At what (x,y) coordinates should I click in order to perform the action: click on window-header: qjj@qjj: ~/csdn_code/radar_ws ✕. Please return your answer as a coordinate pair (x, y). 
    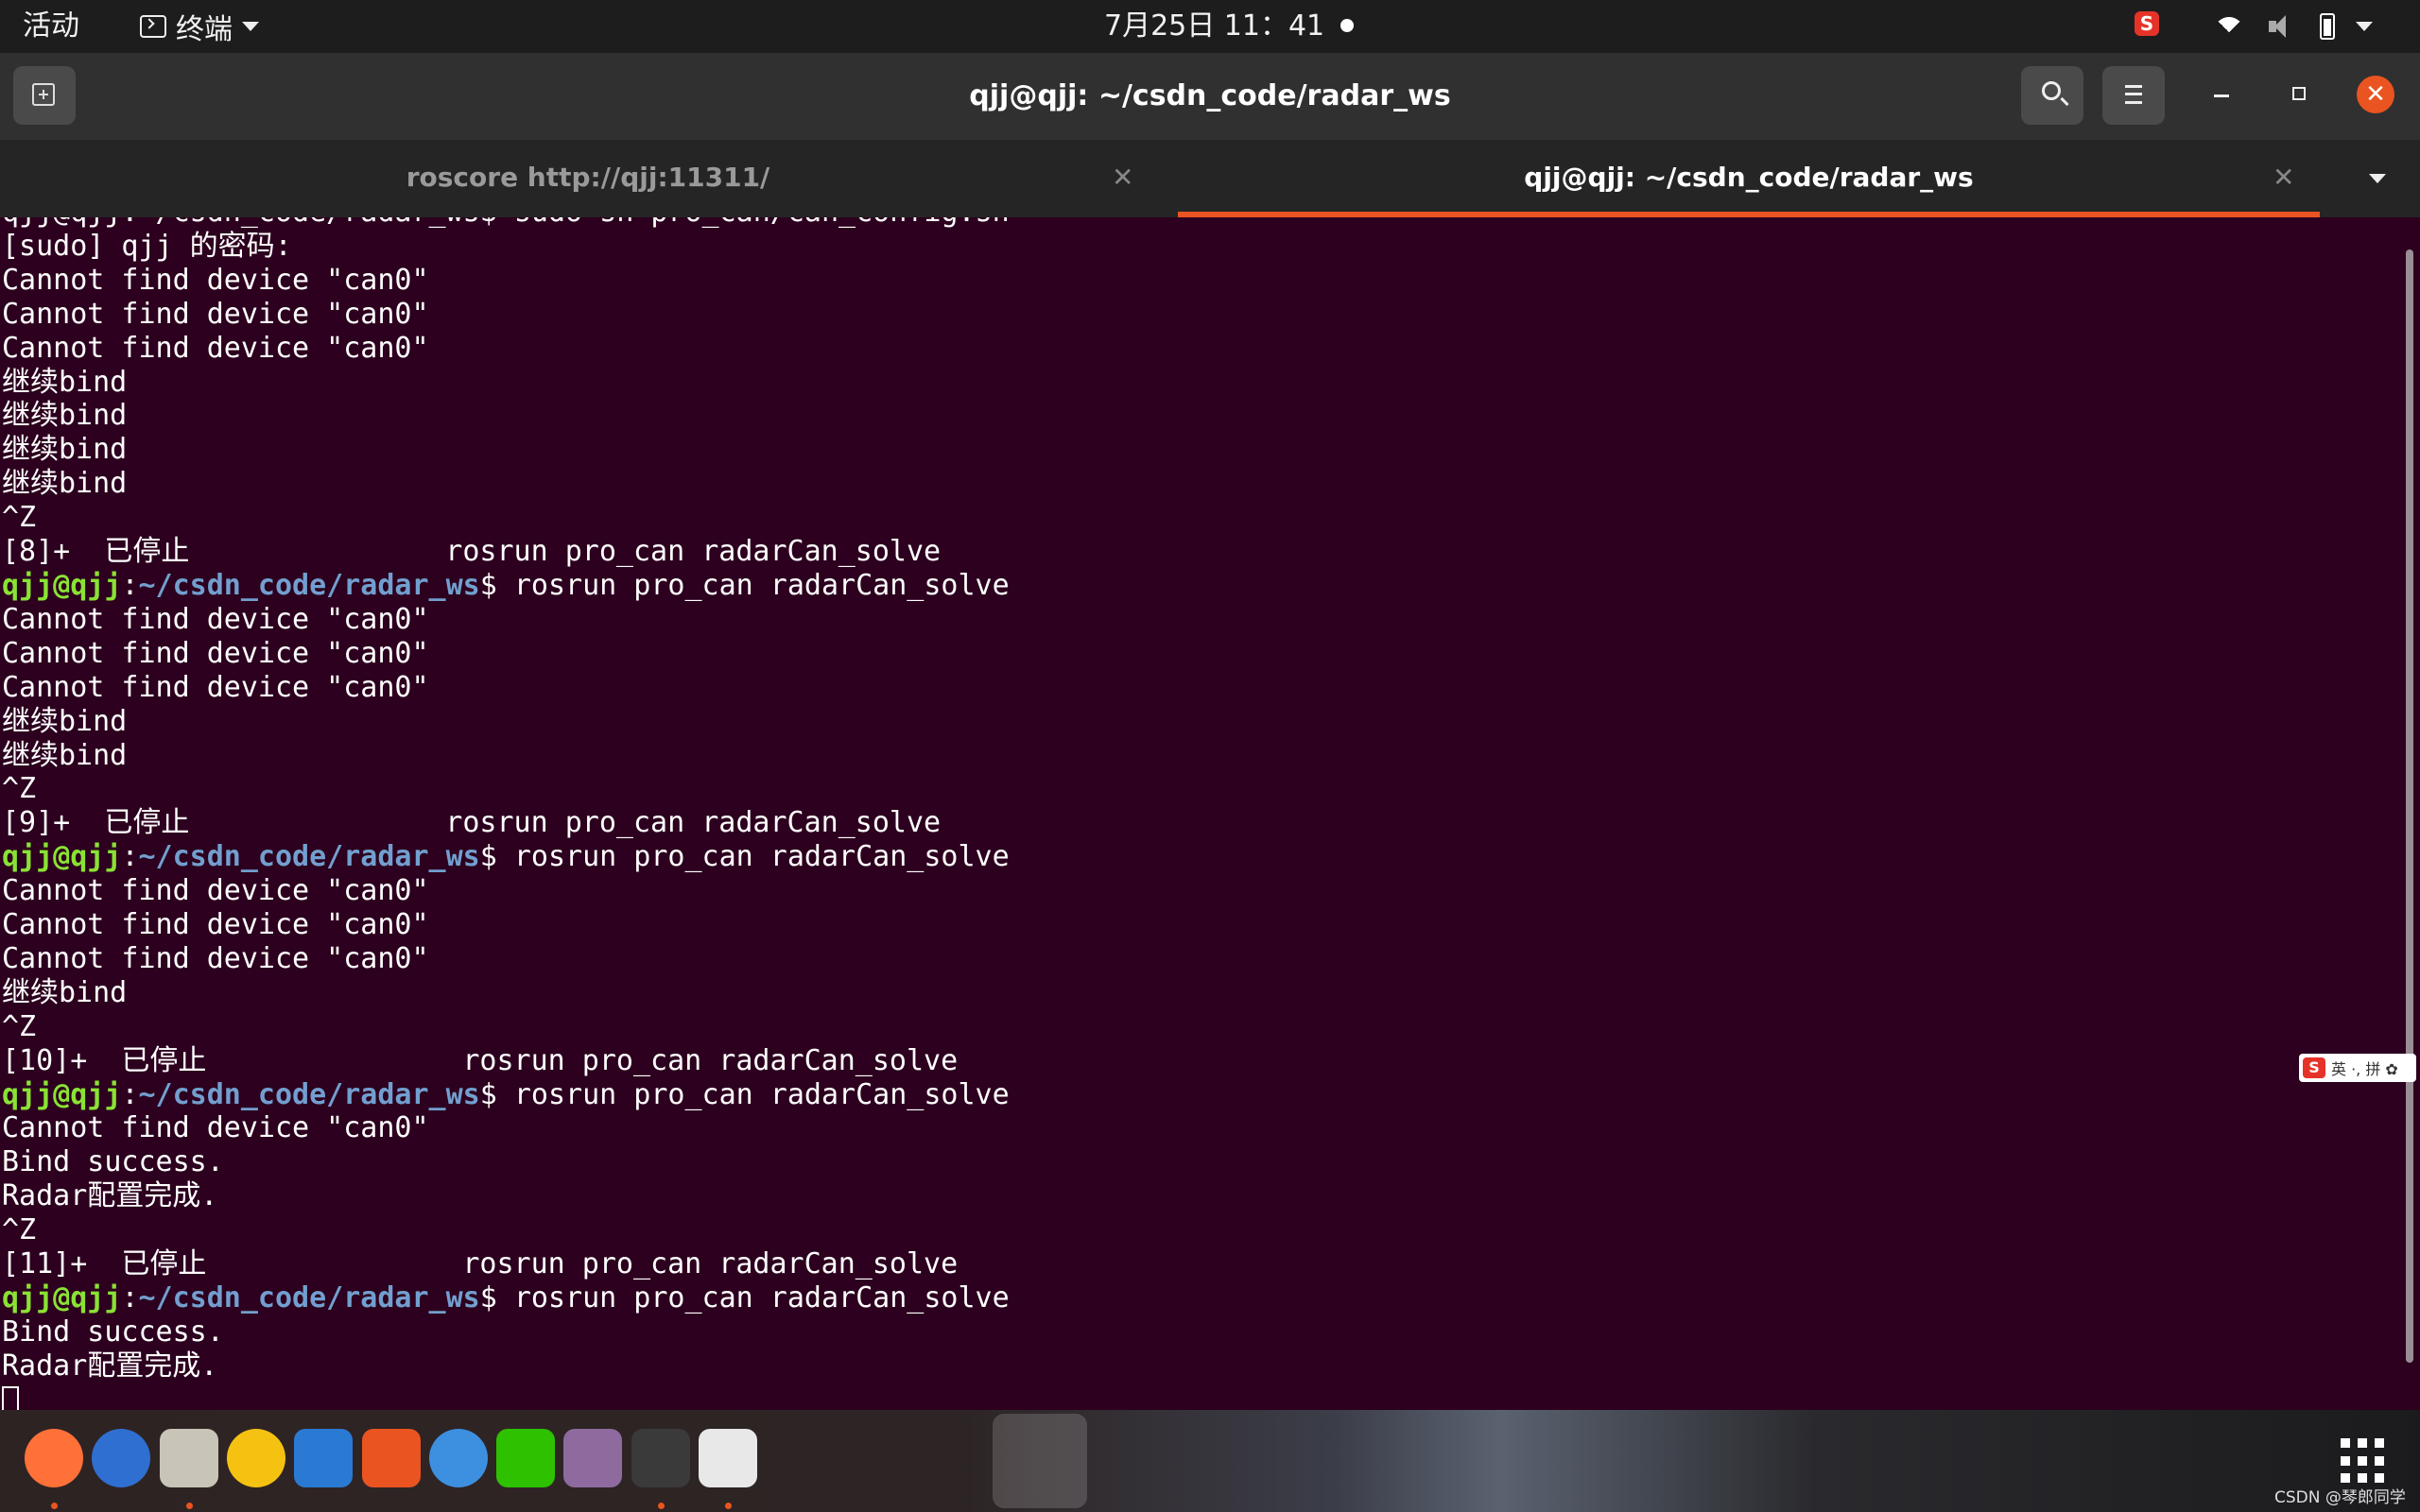
    Looking at the image, I should click on (1210, 96).